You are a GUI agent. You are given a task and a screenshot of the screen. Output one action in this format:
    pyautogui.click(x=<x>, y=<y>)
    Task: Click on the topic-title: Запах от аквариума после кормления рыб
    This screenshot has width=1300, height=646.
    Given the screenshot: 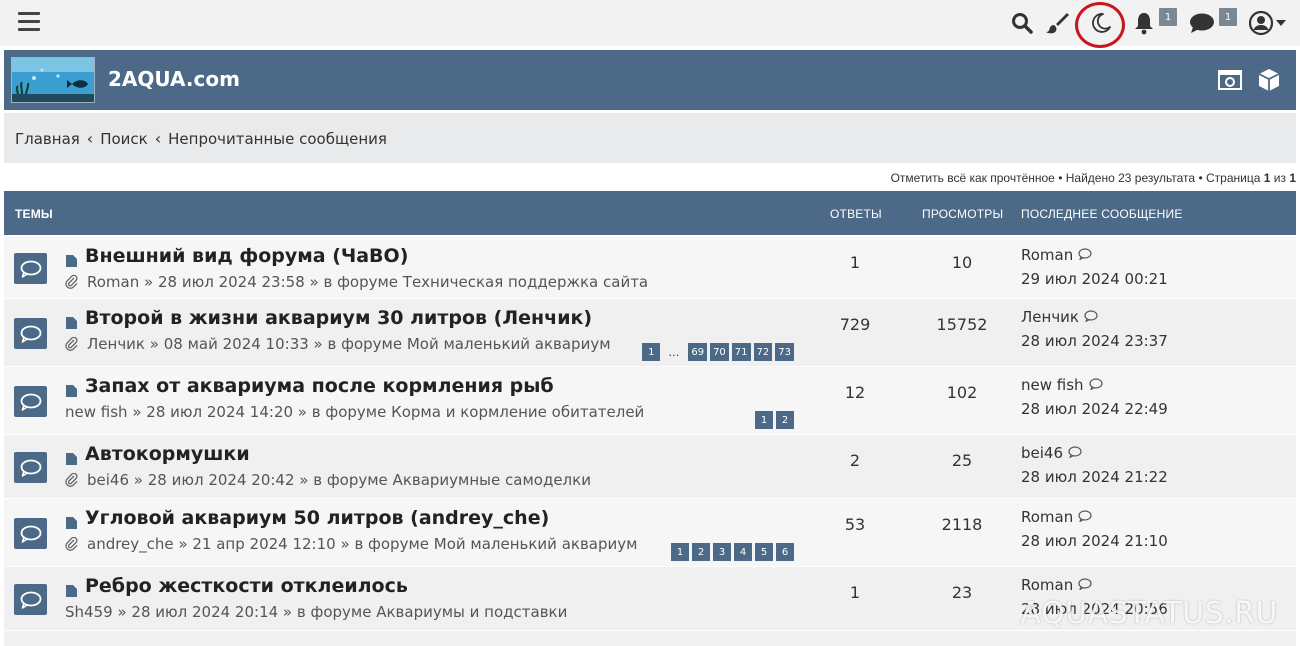 What is the action you would take?
    pyautogui.click(x=310, y=386)
    